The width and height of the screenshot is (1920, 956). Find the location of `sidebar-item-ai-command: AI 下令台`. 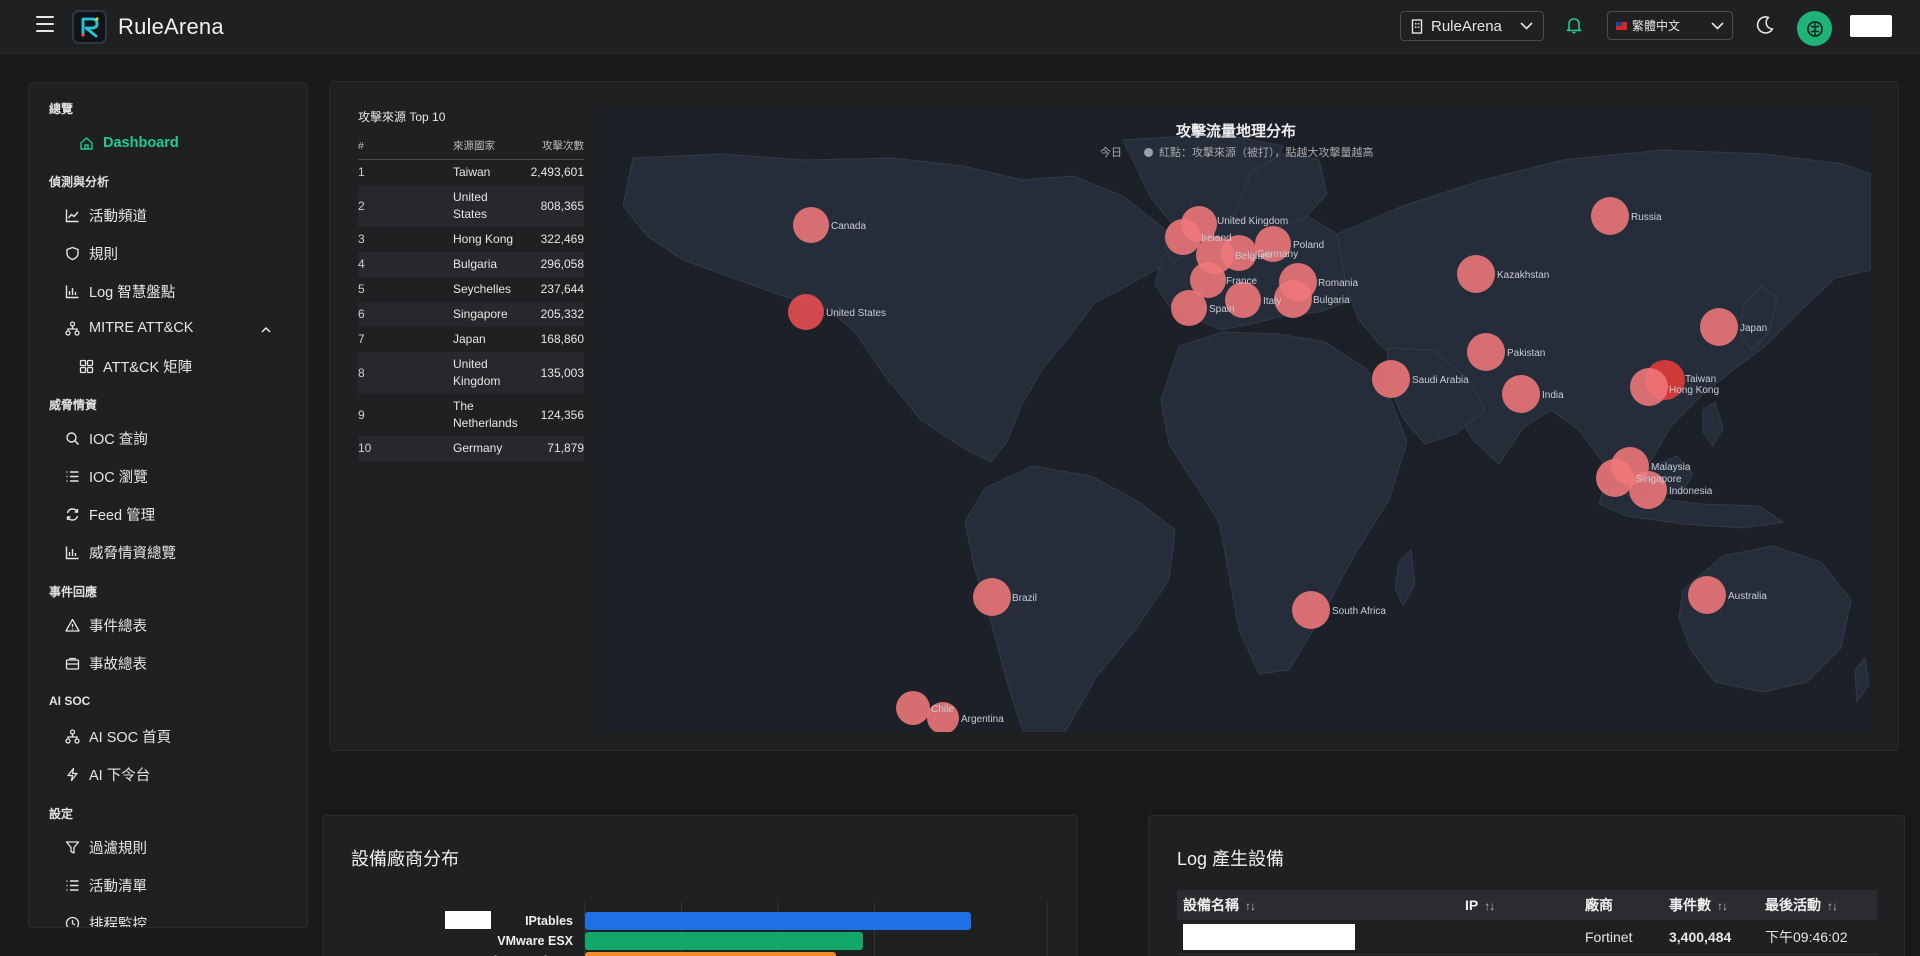

sidebar-item-ai-command: AI 下令台 is located at coordinates (107, 774).